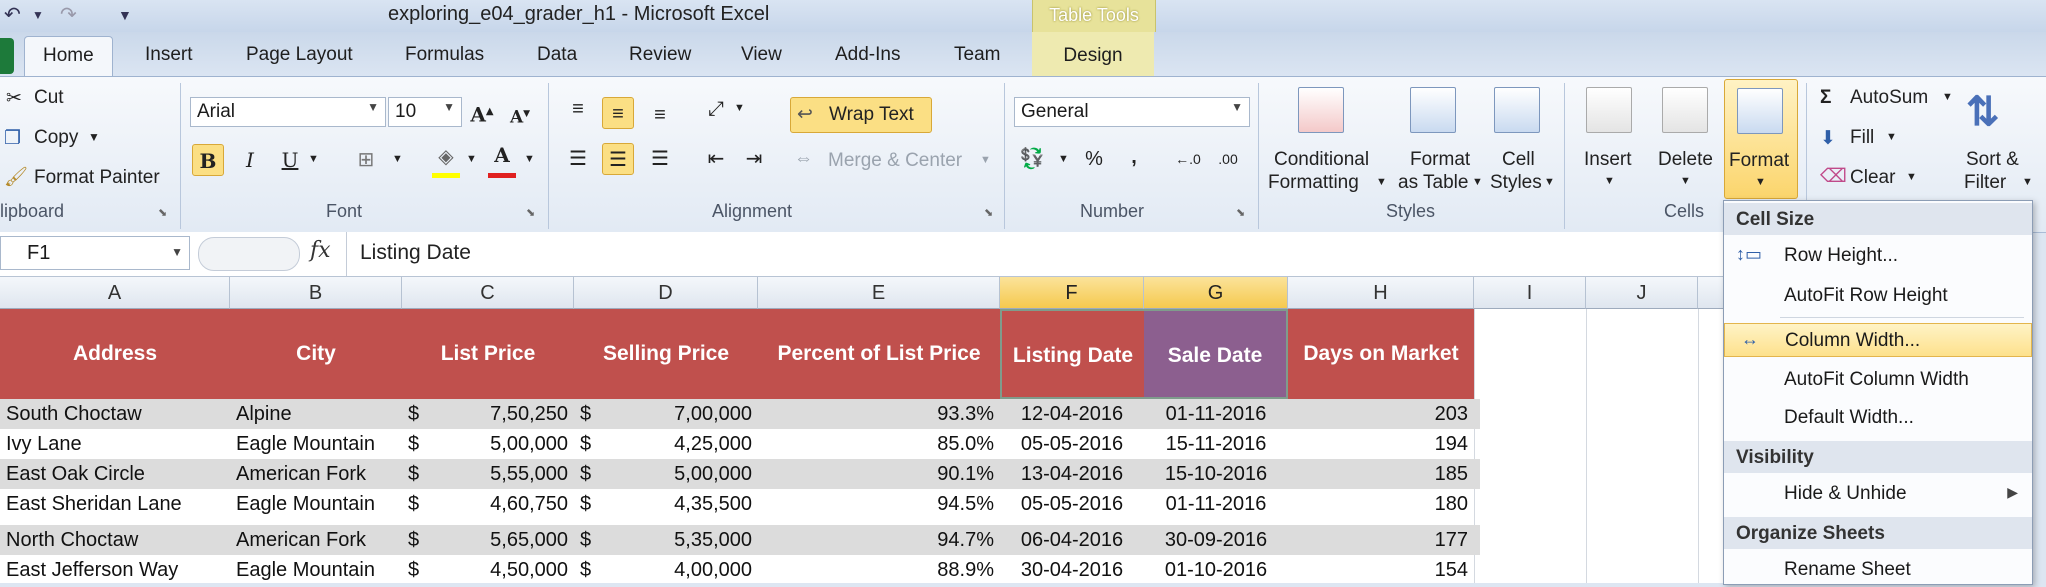 This screenshot has height=587, width=2046. Describe the element at coordinates (115, 504) in the screenshot. I see `cell-address: East Sheridan Lane` at that location.